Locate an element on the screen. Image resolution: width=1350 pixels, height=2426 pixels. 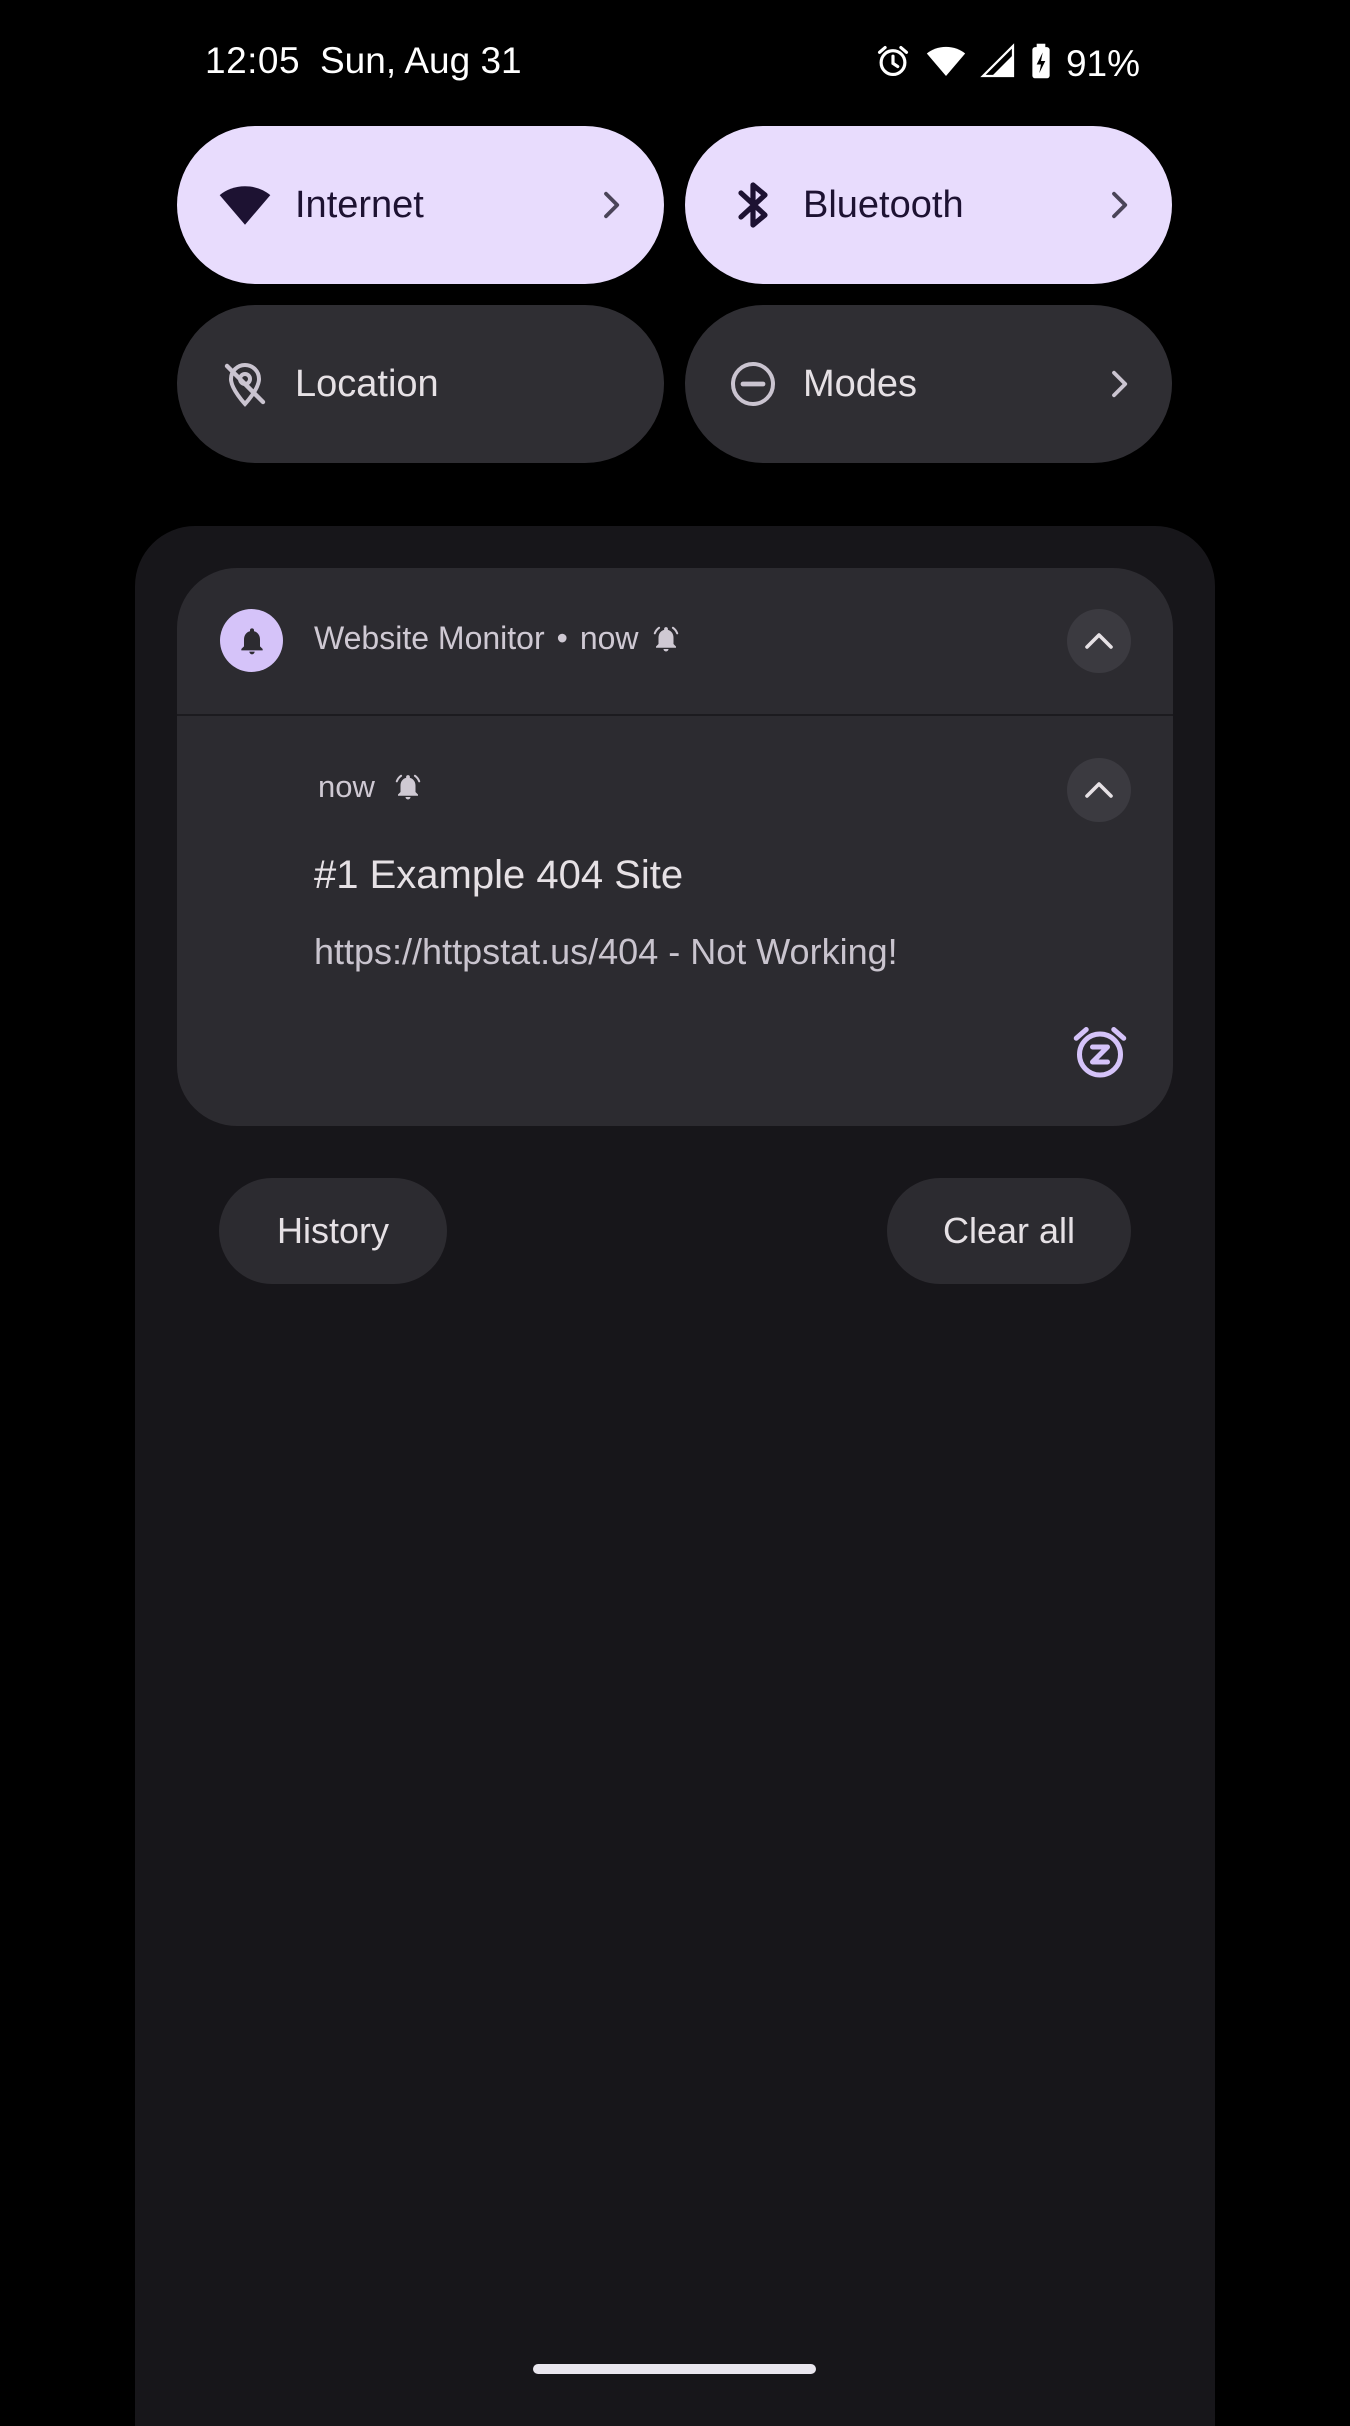
do-not-disturb-icon is located at coordinates (753, 384).